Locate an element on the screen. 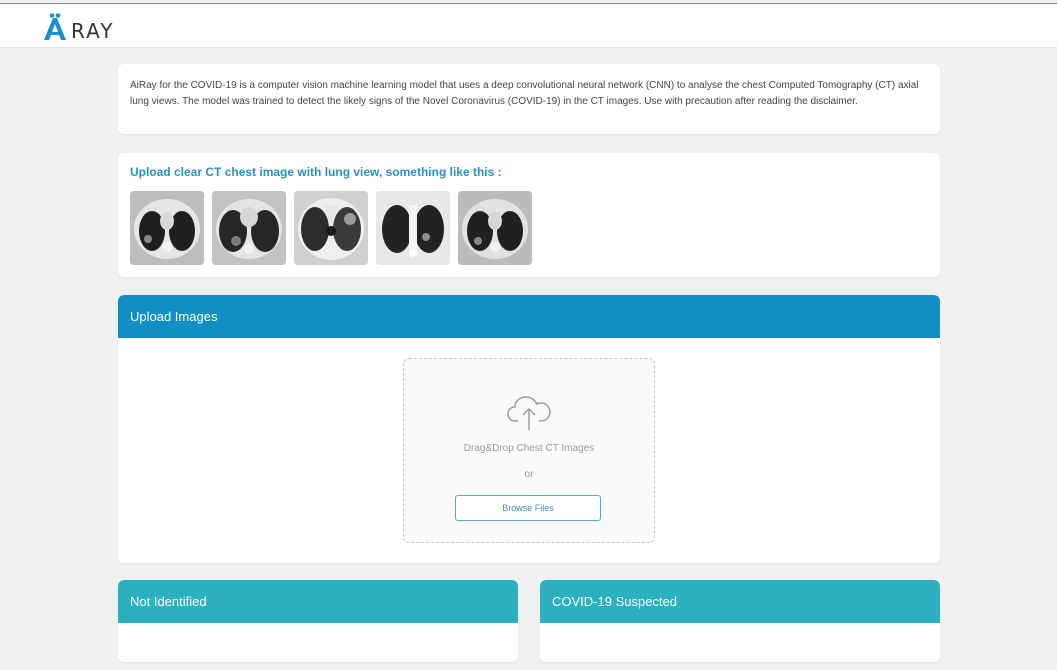 The height and width of the screenshot is (670, 1057). logo-text: RAY is located at coordinates (93, 31).